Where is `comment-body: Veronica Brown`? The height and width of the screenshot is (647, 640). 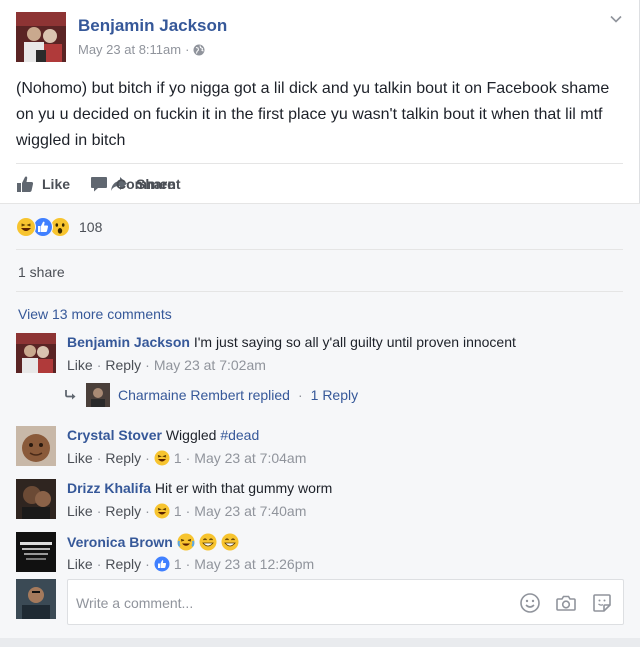 comment-body: Veronica Brown is located at coordinates (153, 542).